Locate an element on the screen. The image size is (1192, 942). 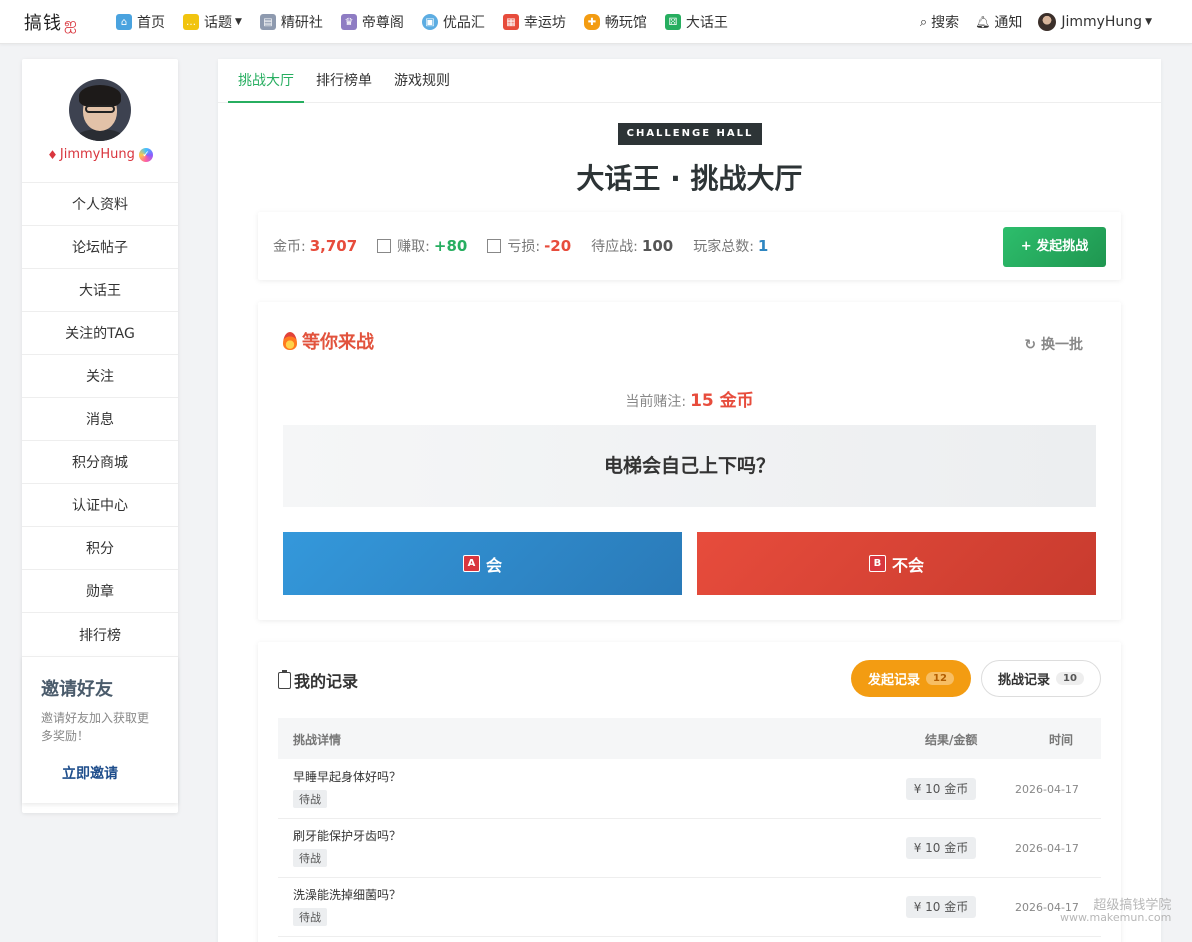
count-badge: 12 is located at coordinates (940, 678).